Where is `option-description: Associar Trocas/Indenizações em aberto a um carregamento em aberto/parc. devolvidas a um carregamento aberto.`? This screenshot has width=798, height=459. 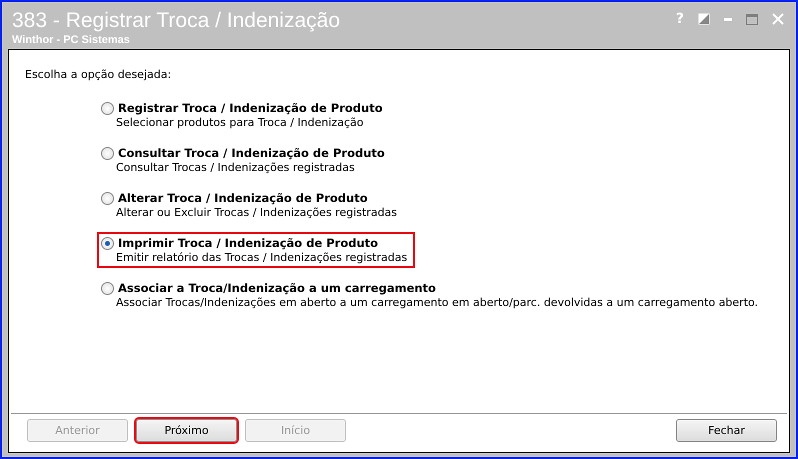 option-description: Associar Trocas/Indenizações em aberto a um carregamento em aberto/parc. devolvidas a um carregamento aberto. is located at coordinates (437, 302).